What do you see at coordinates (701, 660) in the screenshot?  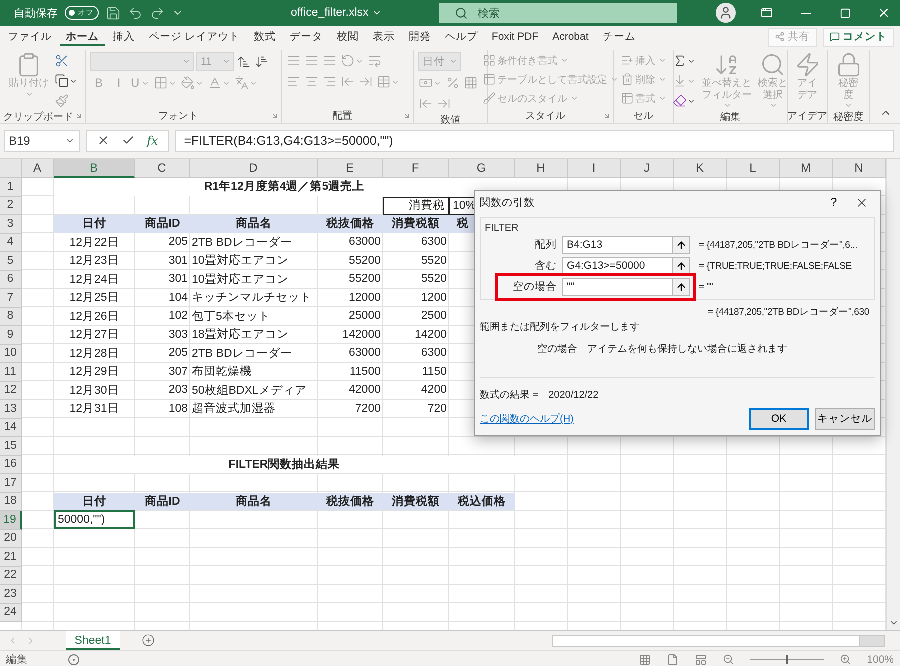 I see `page-break-view-button` at bounding box center [701, 660].